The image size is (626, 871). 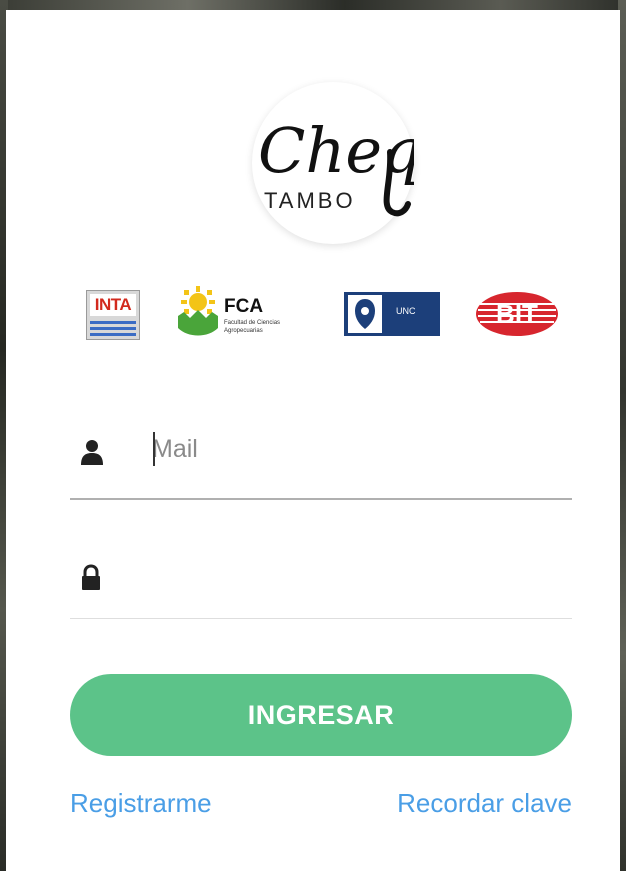 I want to click on brand-sub-text: TAMBO, so click(x=310, y=200).